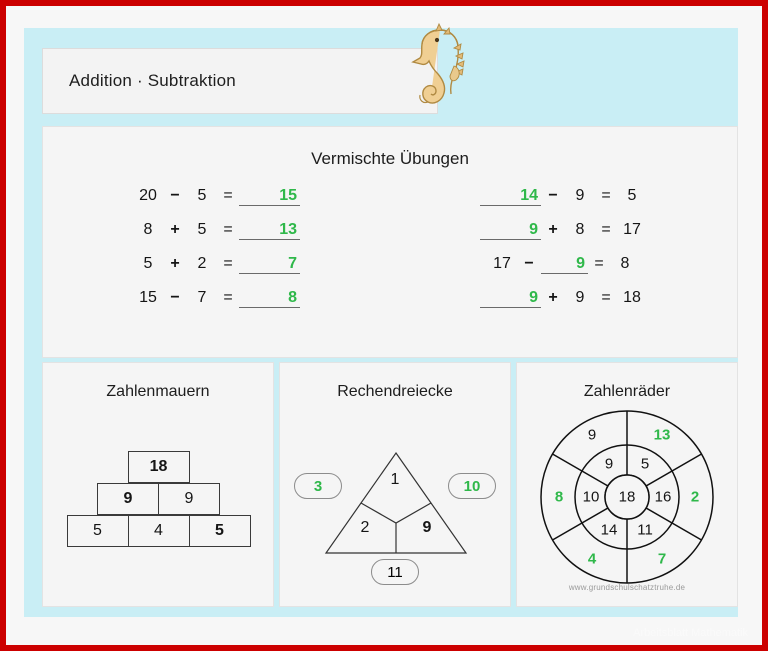  I want to click on panel-title: Rechendreiecke, so click(395, 391).